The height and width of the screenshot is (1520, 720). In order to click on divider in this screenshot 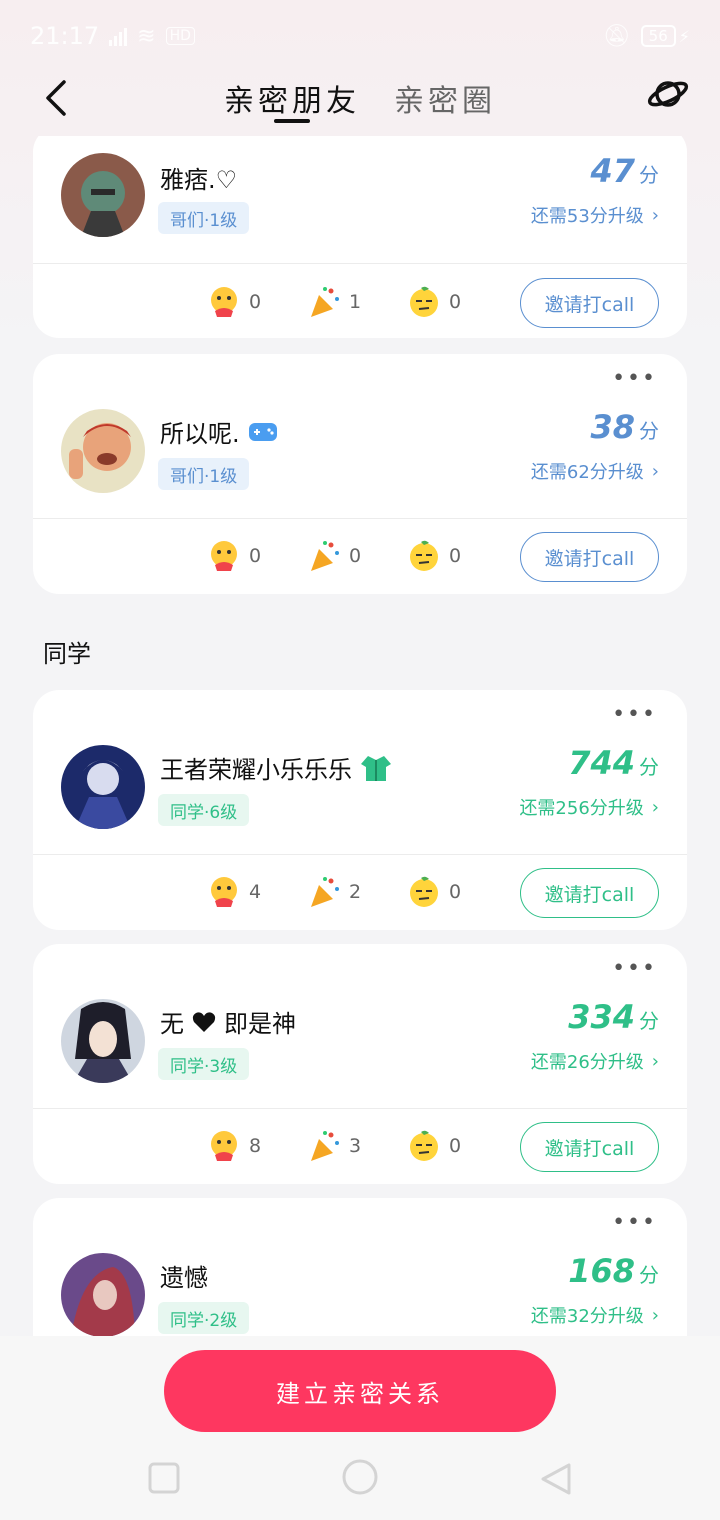, I will do `click(360, 263)`.